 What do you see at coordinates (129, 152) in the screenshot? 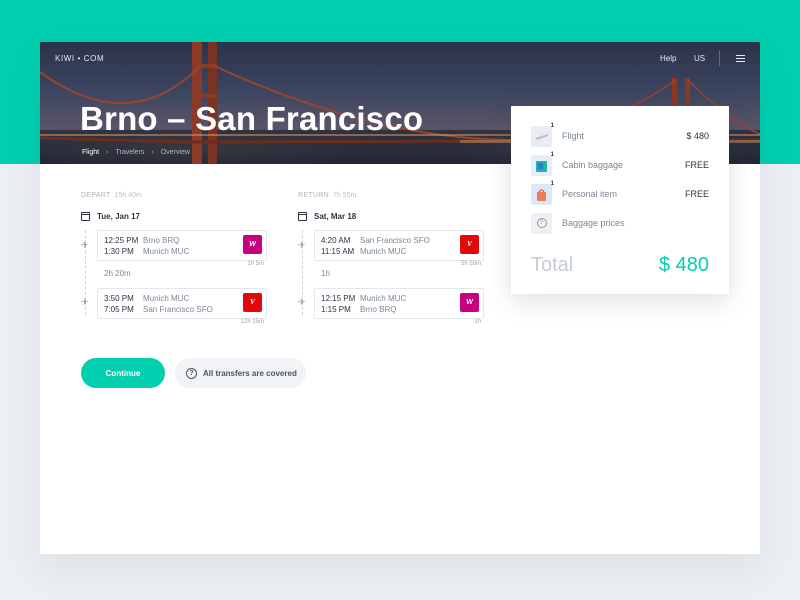
I see `breadcrumb-travelers: Travelers` at bounding box center [129, 152].